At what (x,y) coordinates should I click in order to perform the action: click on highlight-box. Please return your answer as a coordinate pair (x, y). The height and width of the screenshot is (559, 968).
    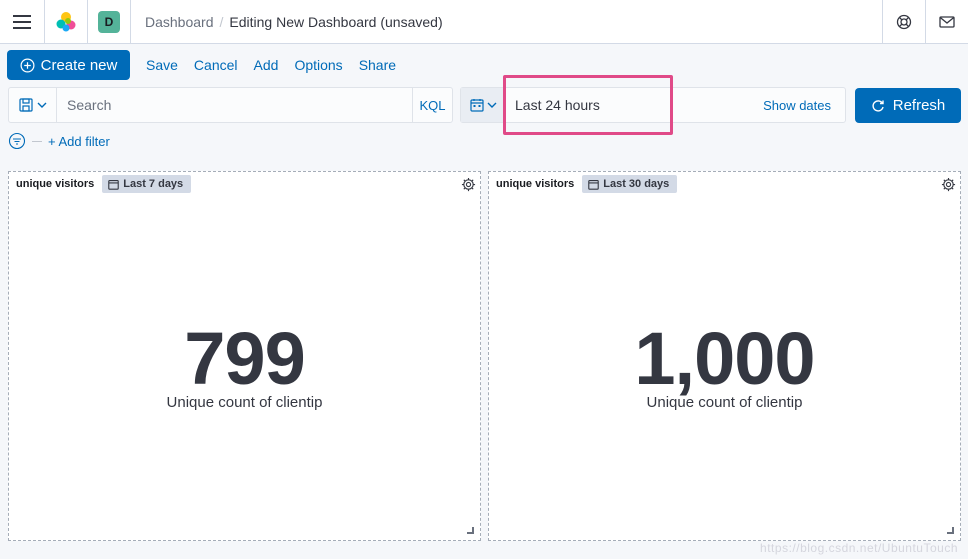
    Looking at the image, I should click on (588, 105).